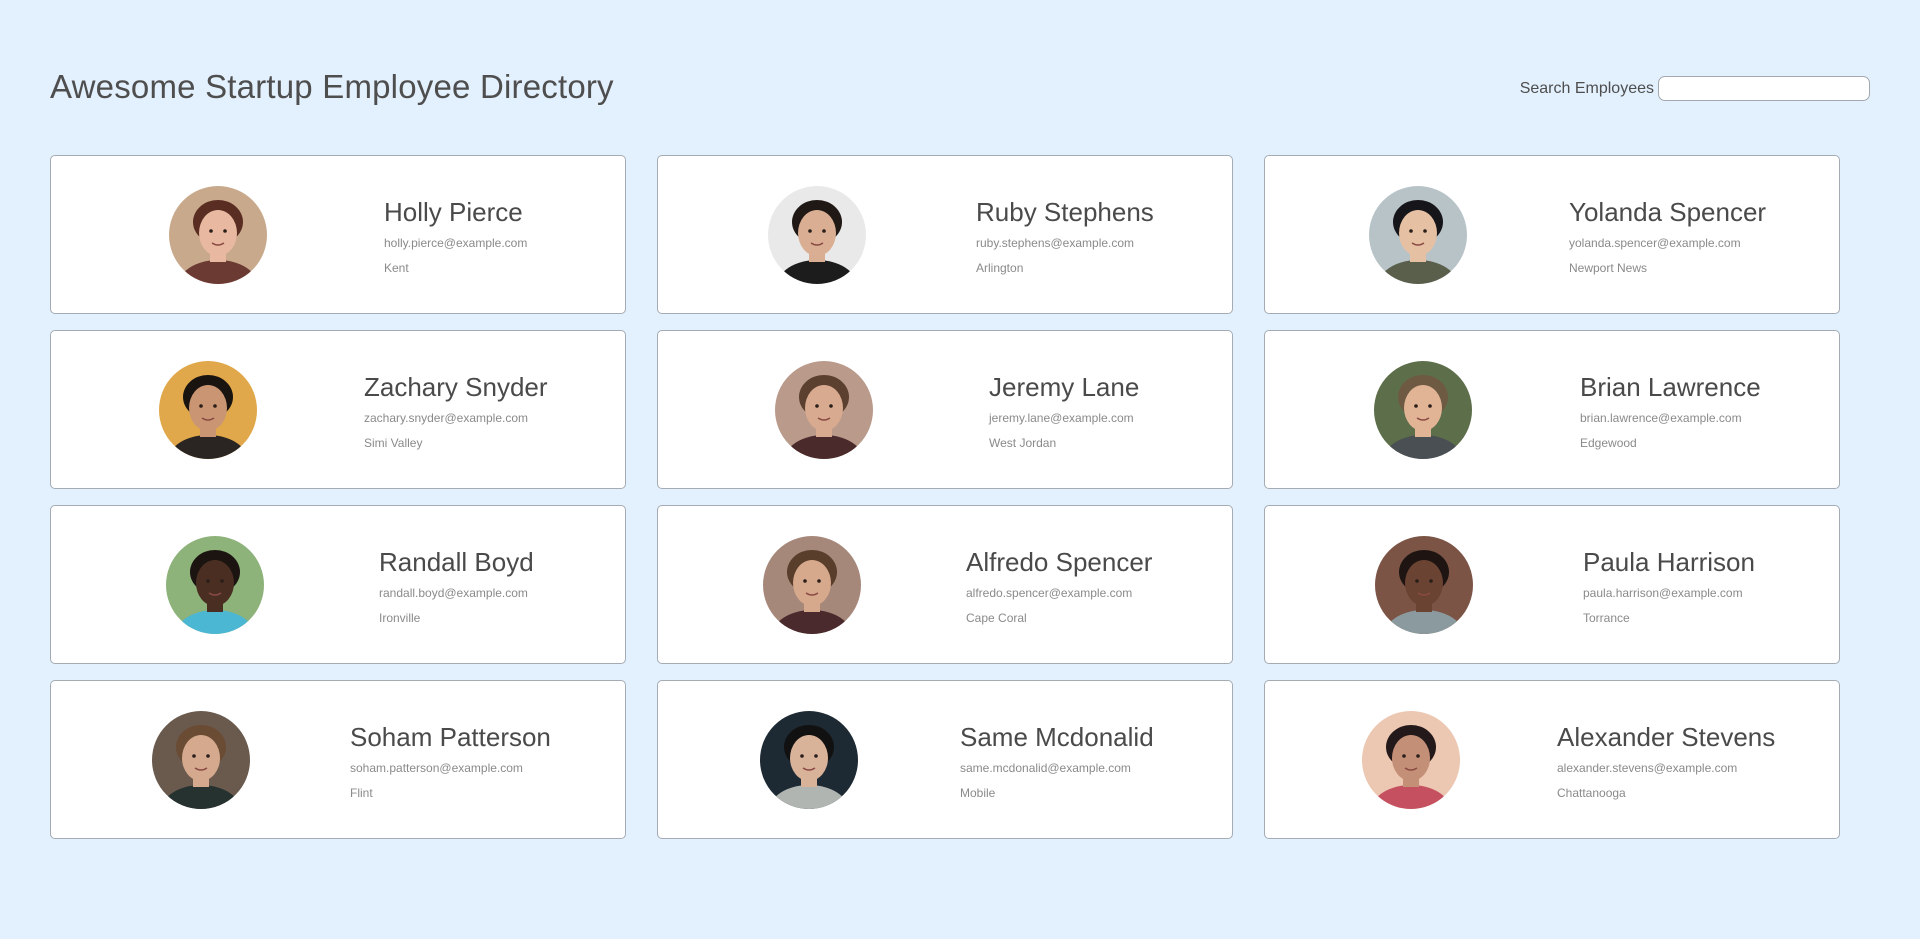 The height and width of the screenshot is (939, 1920). What do you see at coordinates (1065, 212) in the screenshot?
I see `employee-name: Ruby Stephens` at bounding box center [1065, 212].